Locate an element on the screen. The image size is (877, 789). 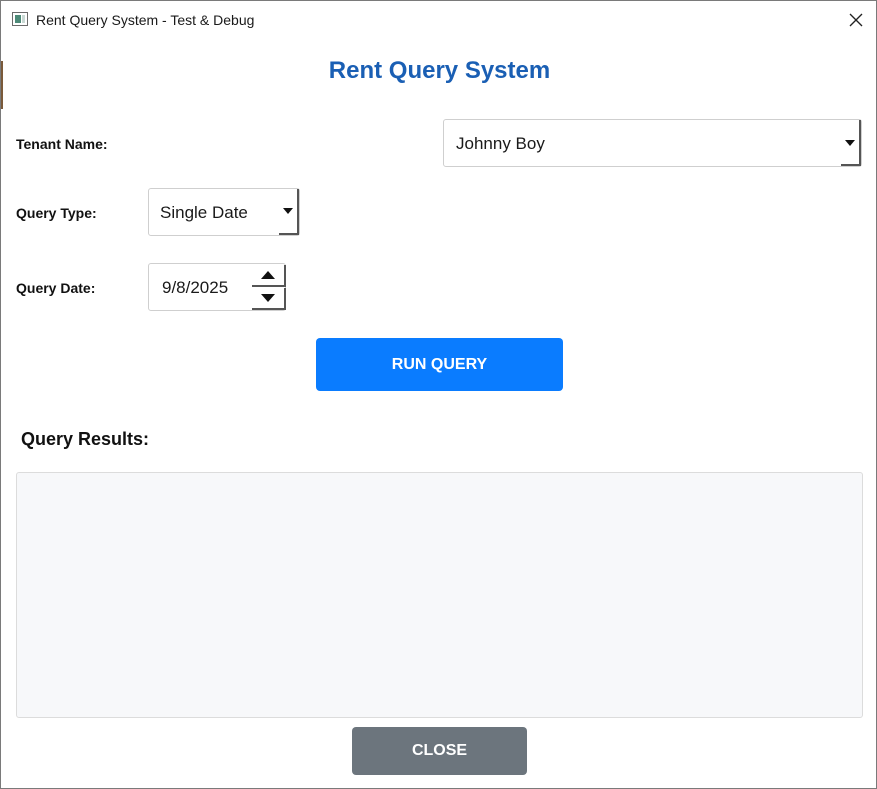
query-type-value: Single Date is located at coordinates (204, 212).